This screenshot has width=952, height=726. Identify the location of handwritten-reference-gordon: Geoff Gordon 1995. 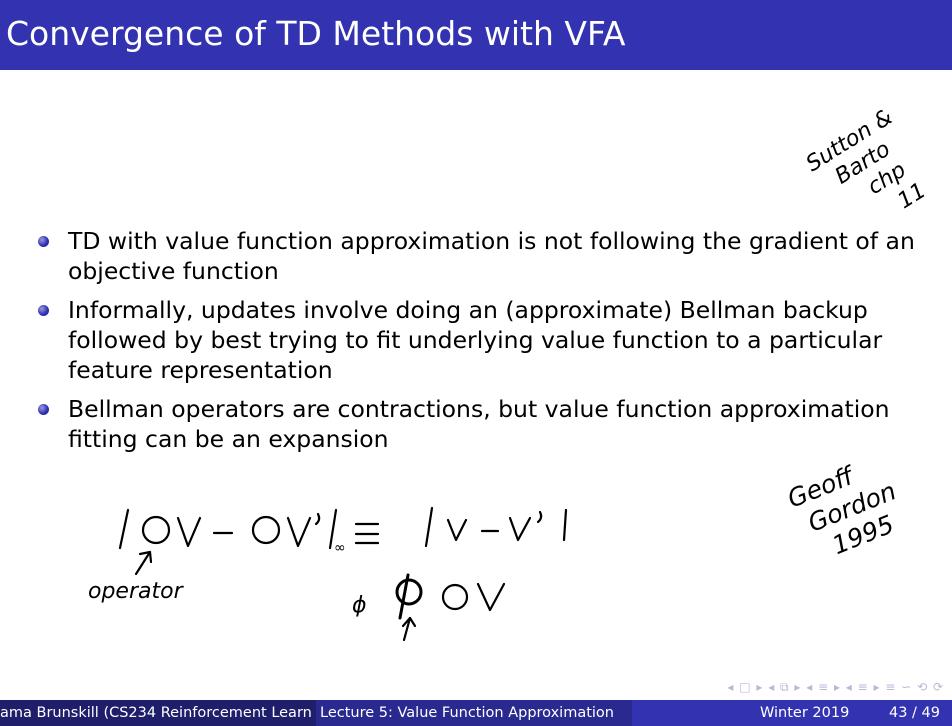
(841, 510).